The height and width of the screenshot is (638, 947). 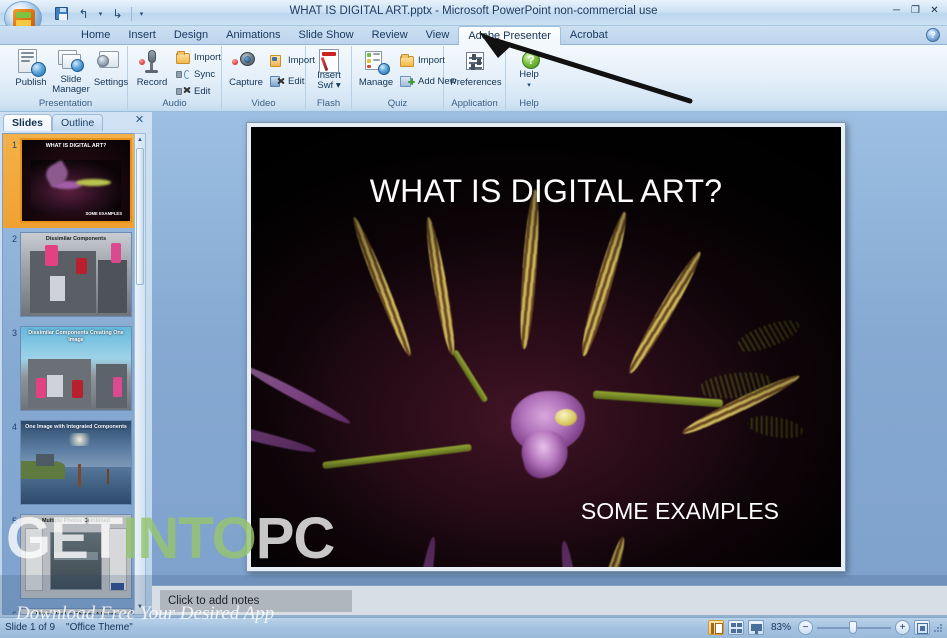 I want to click on capture-label: Capture, so click(x=246, y=82).